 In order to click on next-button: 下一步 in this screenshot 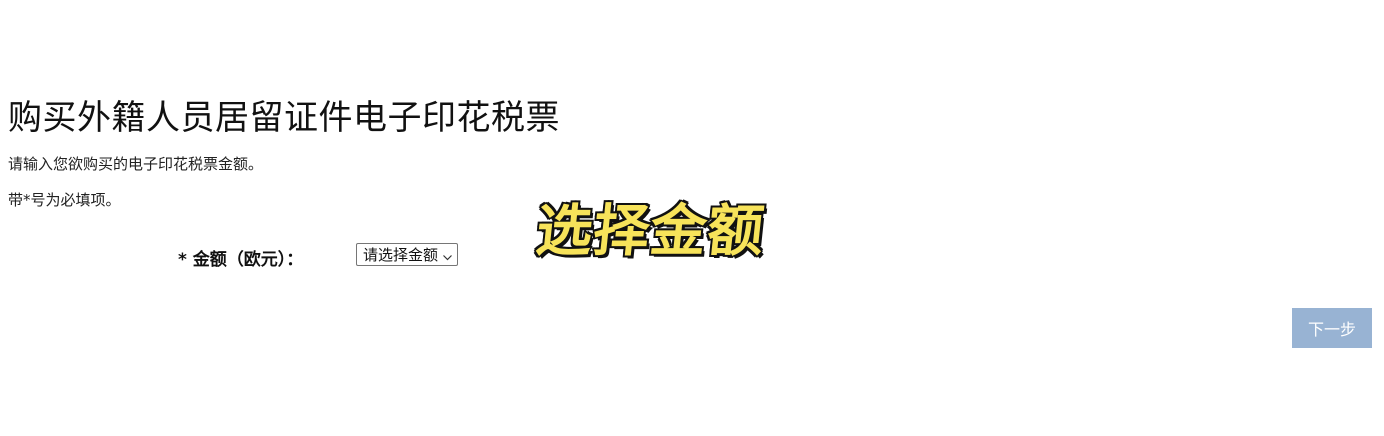, I will do `click(1332, 328)`.